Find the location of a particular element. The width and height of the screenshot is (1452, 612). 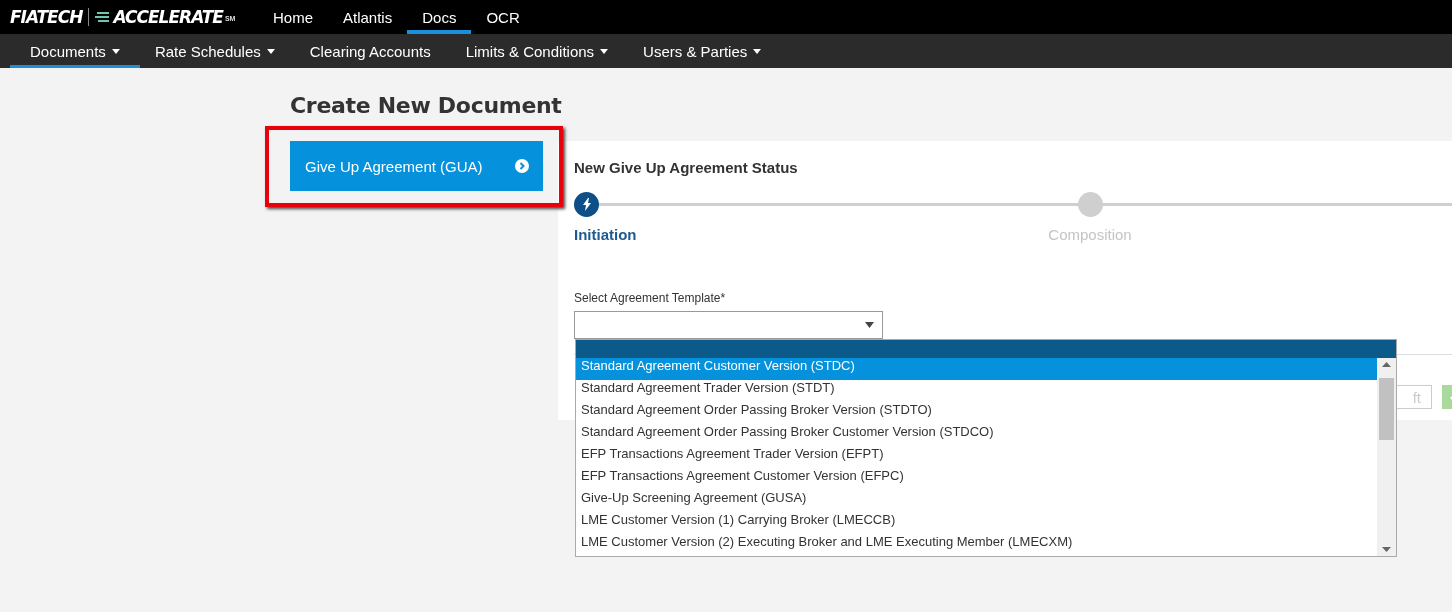

scroll-thumb is located at coordinates (1386, 409).